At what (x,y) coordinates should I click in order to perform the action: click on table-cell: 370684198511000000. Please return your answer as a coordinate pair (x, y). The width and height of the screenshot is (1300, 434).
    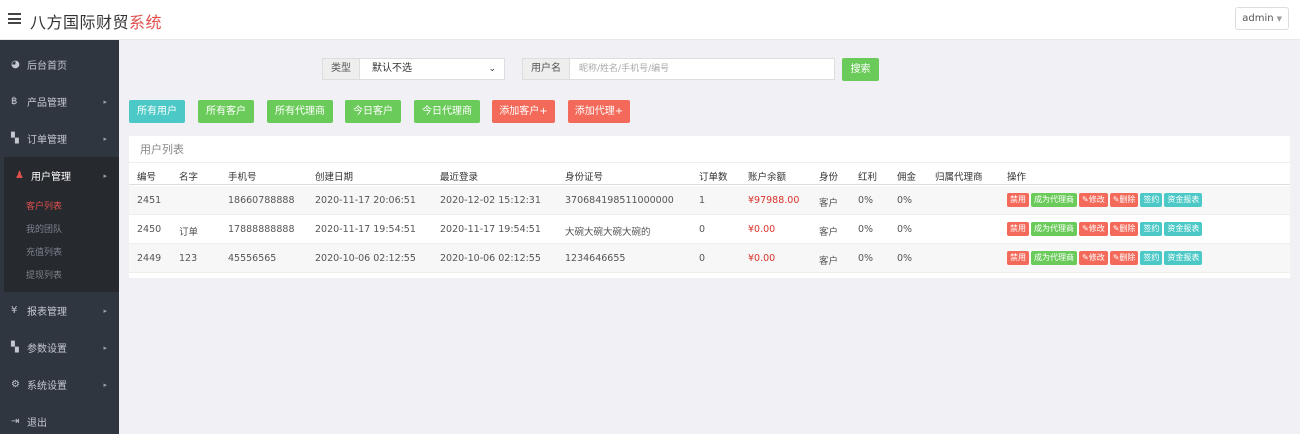
    Looking at the image, I should click on (619, 200).